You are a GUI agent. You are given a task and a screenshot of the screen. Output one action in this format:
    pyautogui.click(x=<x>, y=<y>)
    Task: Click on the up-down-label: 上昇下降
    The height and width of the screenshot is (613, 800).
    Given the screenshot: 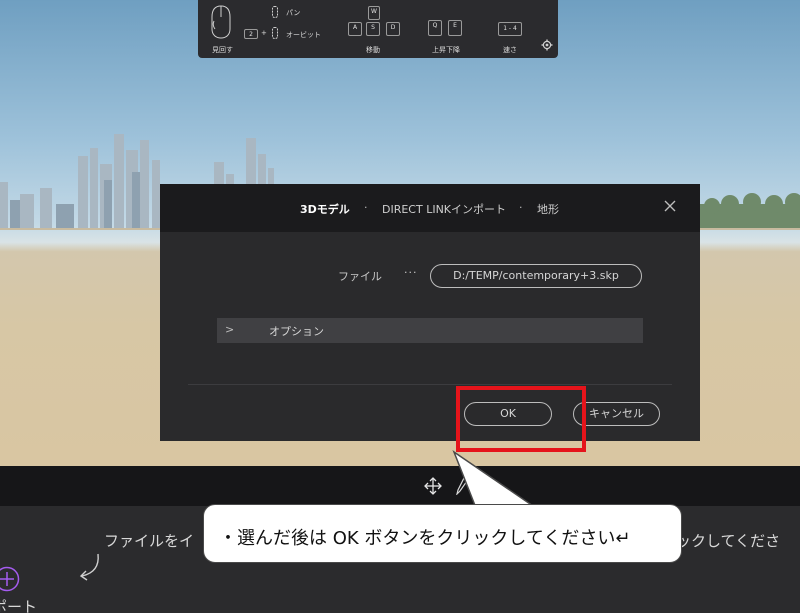 What is the action you would take?
    pyautogui.click(x=446, y=50)
    